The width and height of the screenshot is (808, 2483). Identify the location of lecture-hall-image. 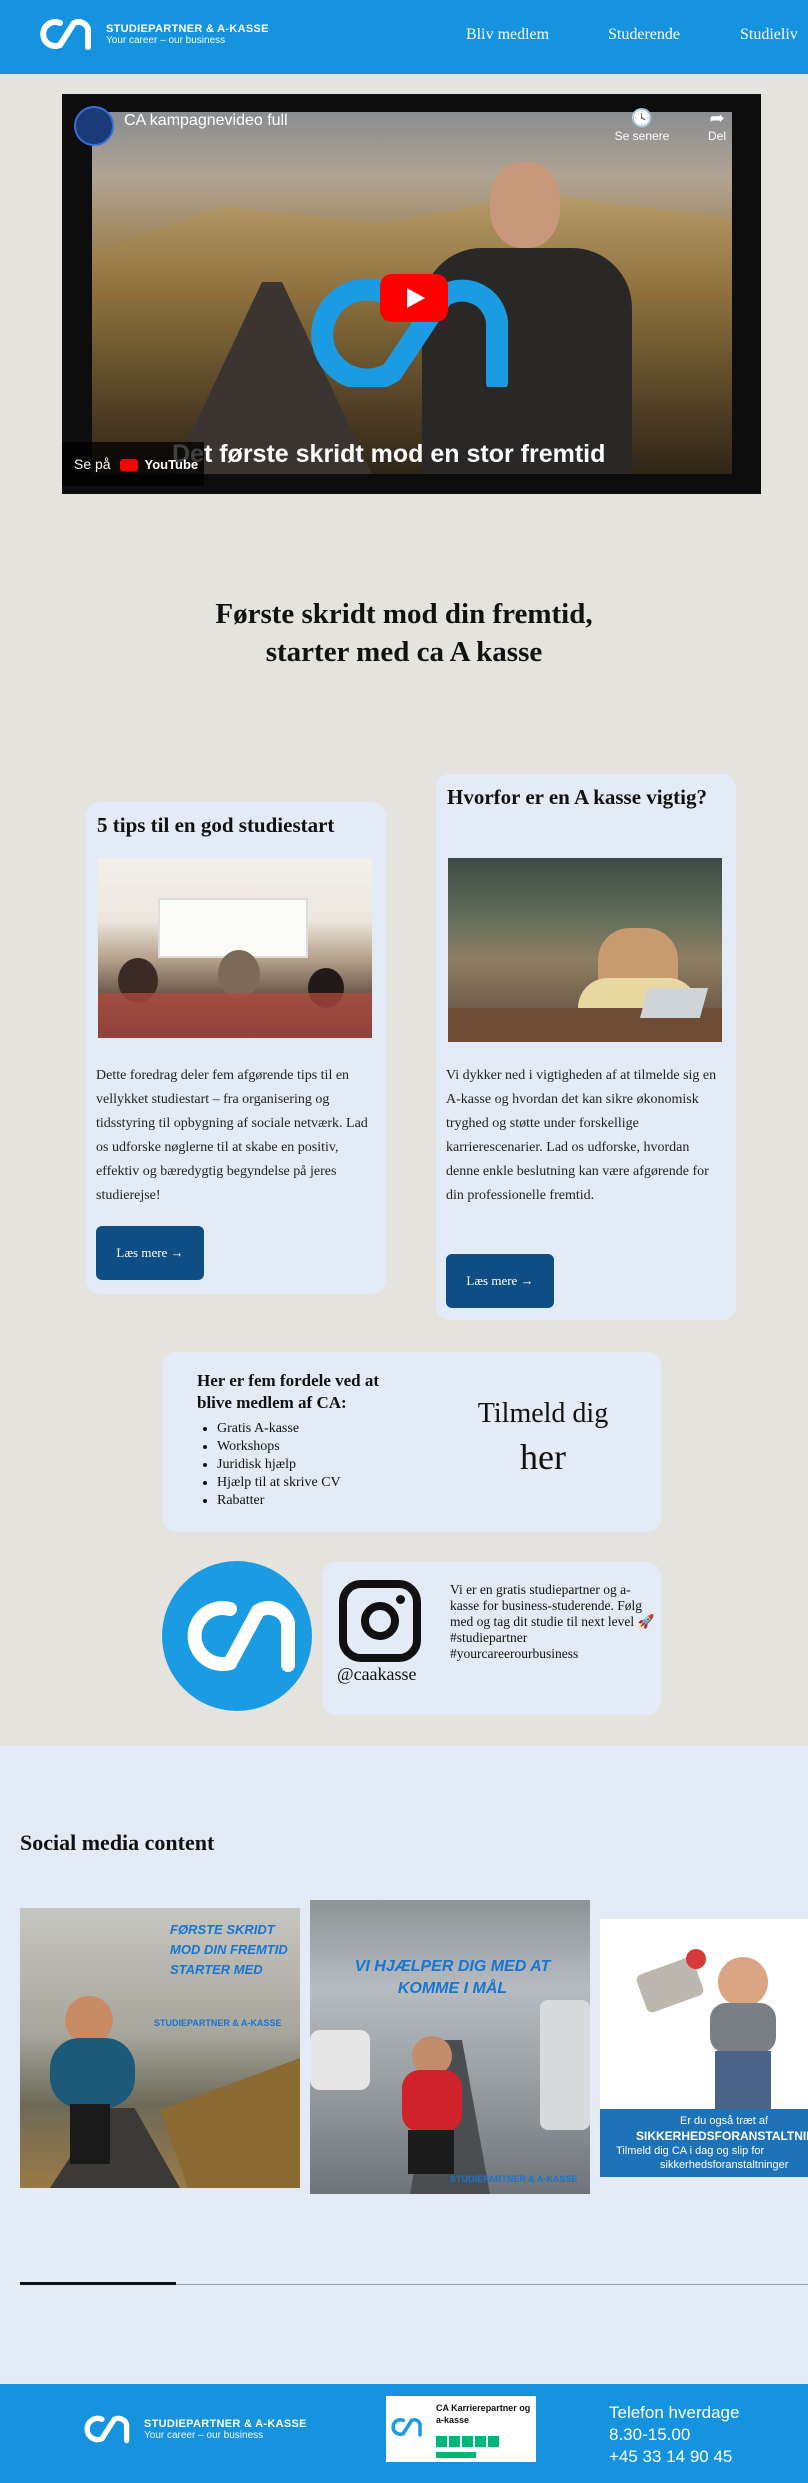
(235, 948).